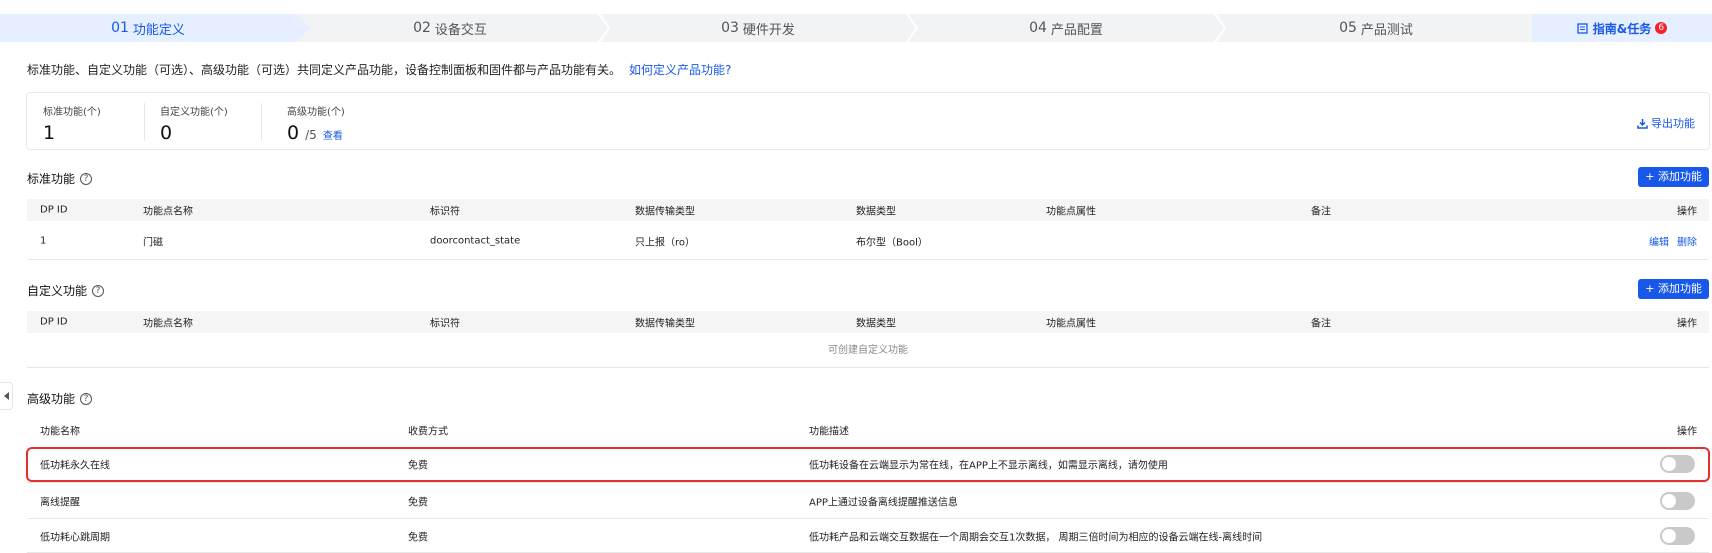  I want to click on standard-table-header: DP ID 功能点名称 标识符 数据传输类型 数据类型 功能点属性 备注 操作, so click(868, 210).